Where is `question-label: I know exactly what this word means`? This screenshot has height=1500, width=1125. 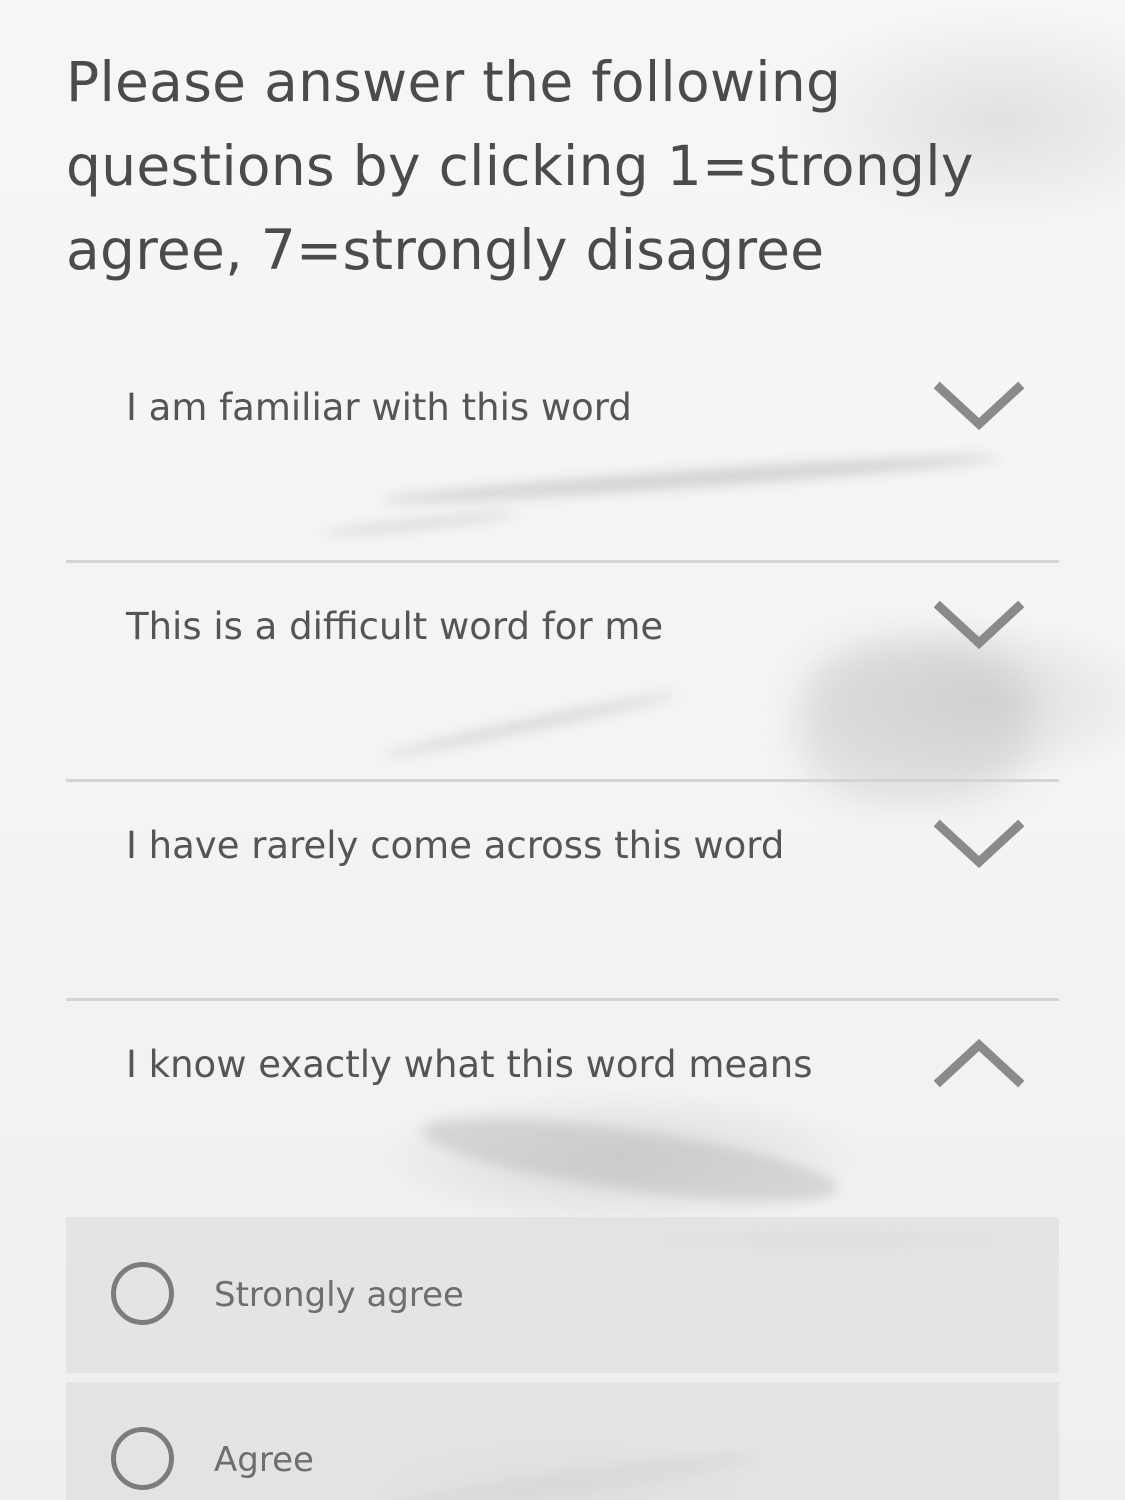 question-label: I know exactly what this word means is located at coordinates (469, 1064).